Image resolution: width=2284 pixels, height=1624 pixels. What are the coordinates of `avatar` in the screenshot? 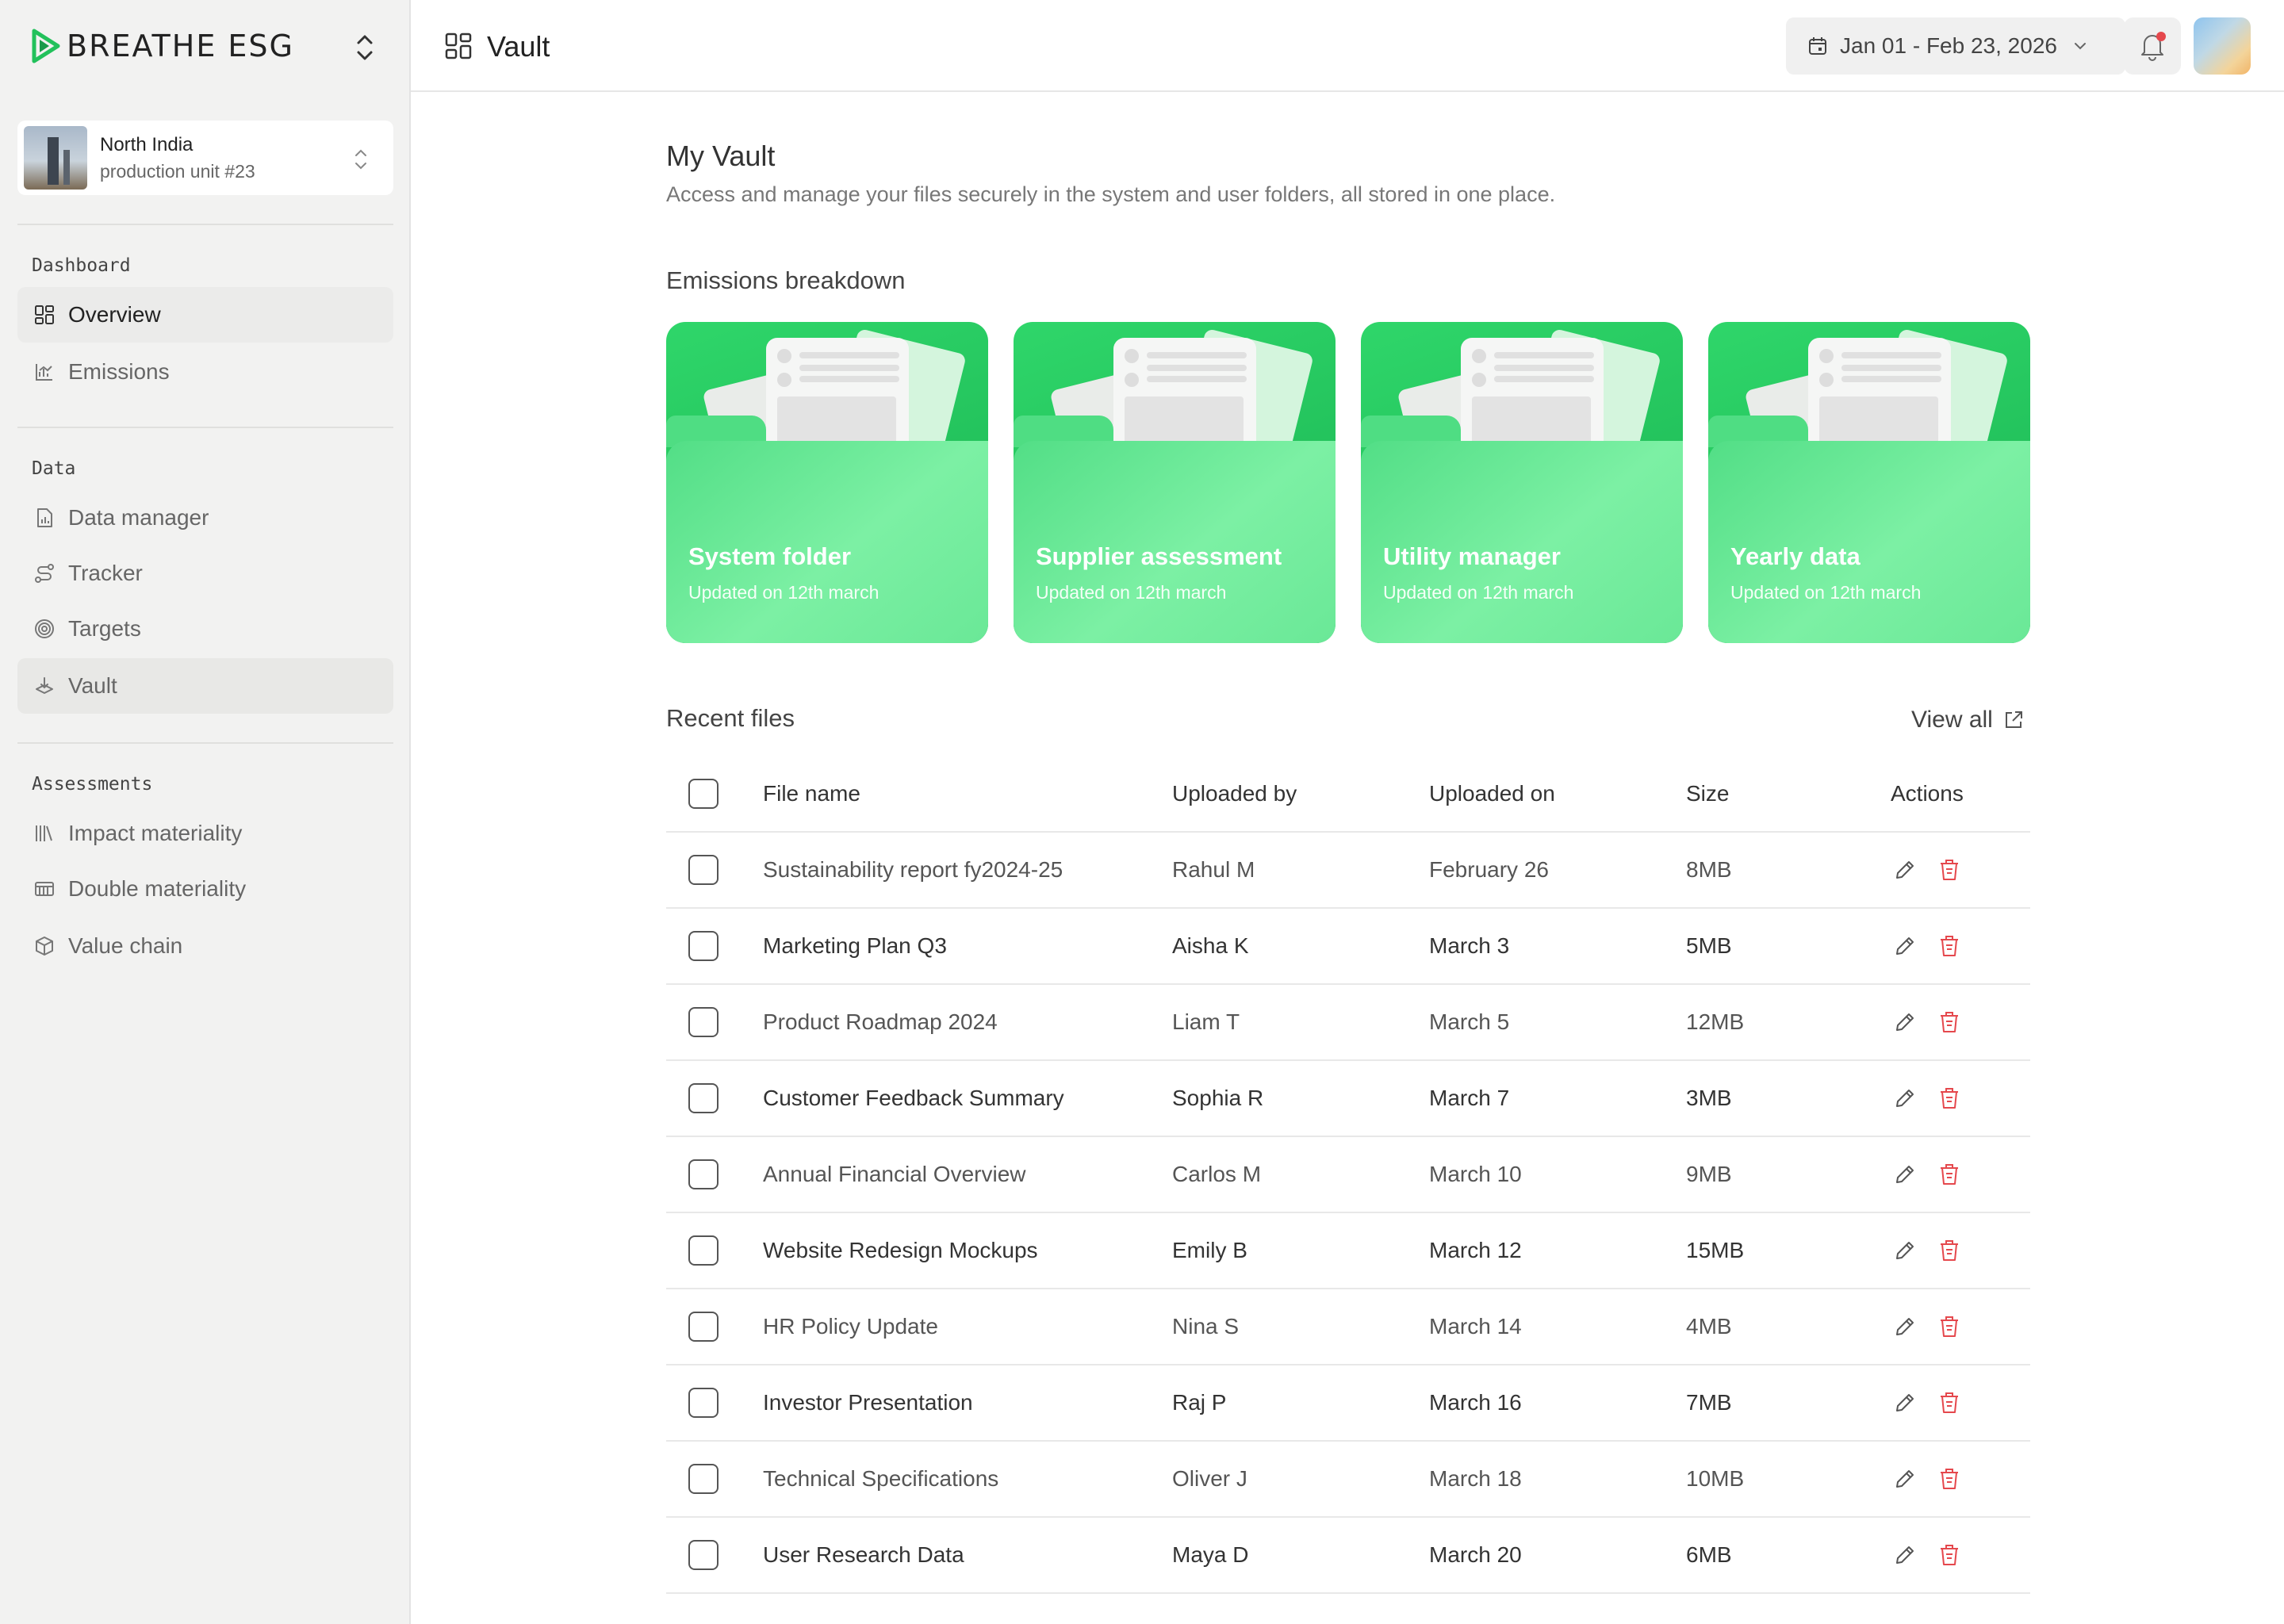 It's located at (2222, 46).